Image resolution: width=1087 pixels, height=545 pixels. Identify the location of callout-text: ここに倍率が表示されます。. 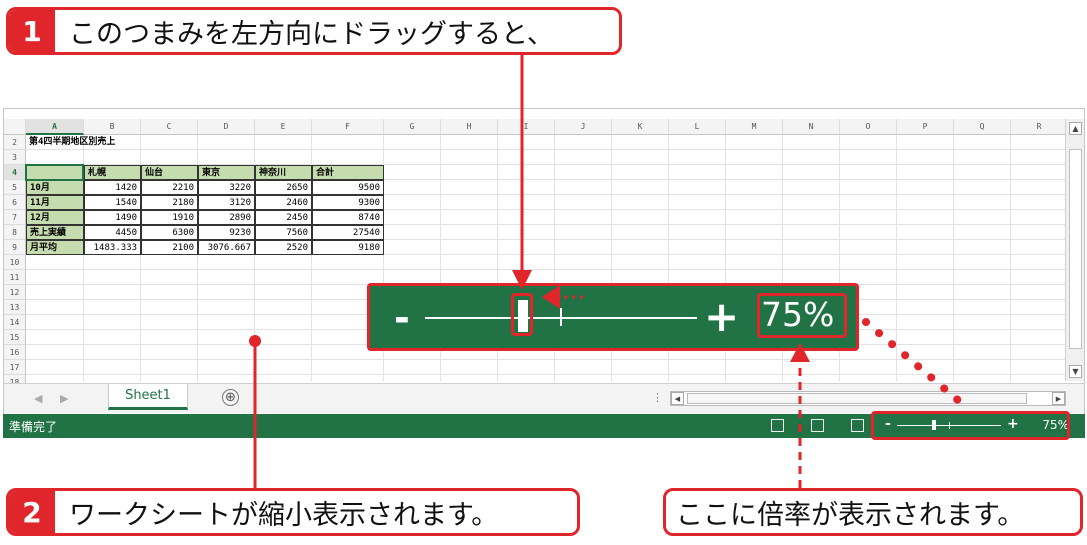
(850, 515).